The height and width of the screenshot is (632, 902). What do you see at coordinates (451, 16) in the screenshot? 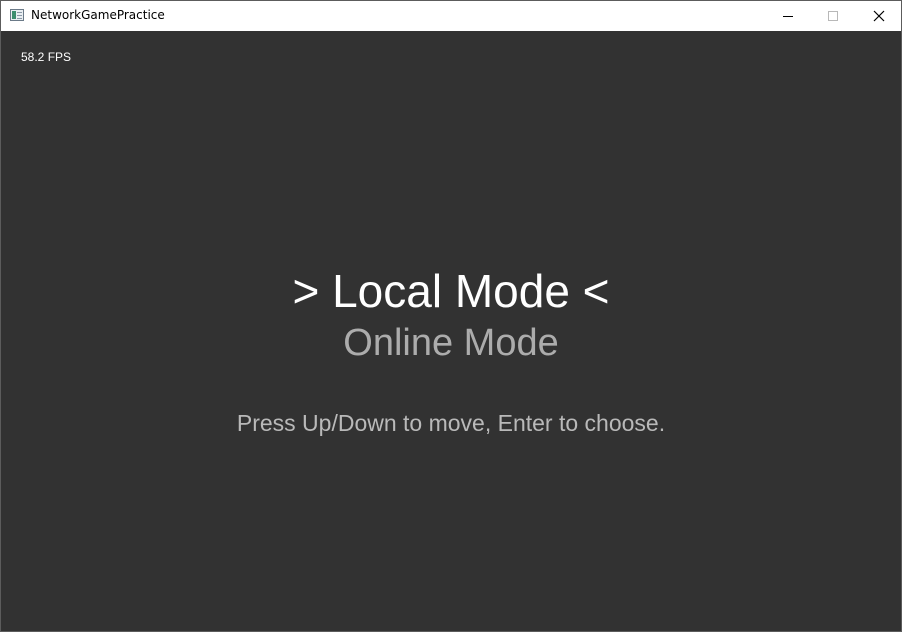
I see `title-bar: NetworkGamePractice` at bounding box center [451, 16].